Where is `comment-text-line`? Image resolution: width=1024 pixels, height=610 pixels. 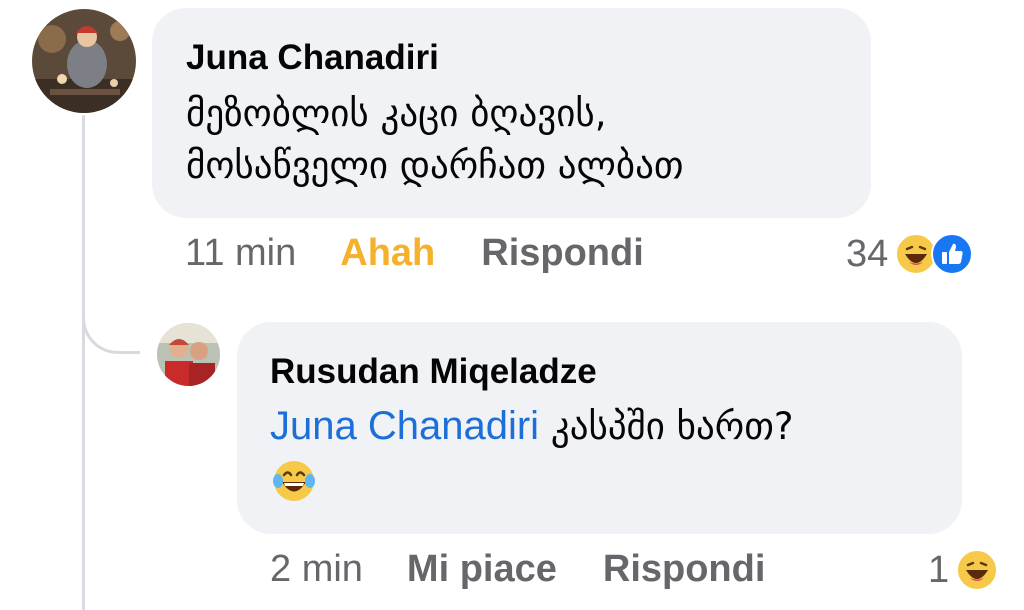 comment-text-line is located at coordinates (599, 479).